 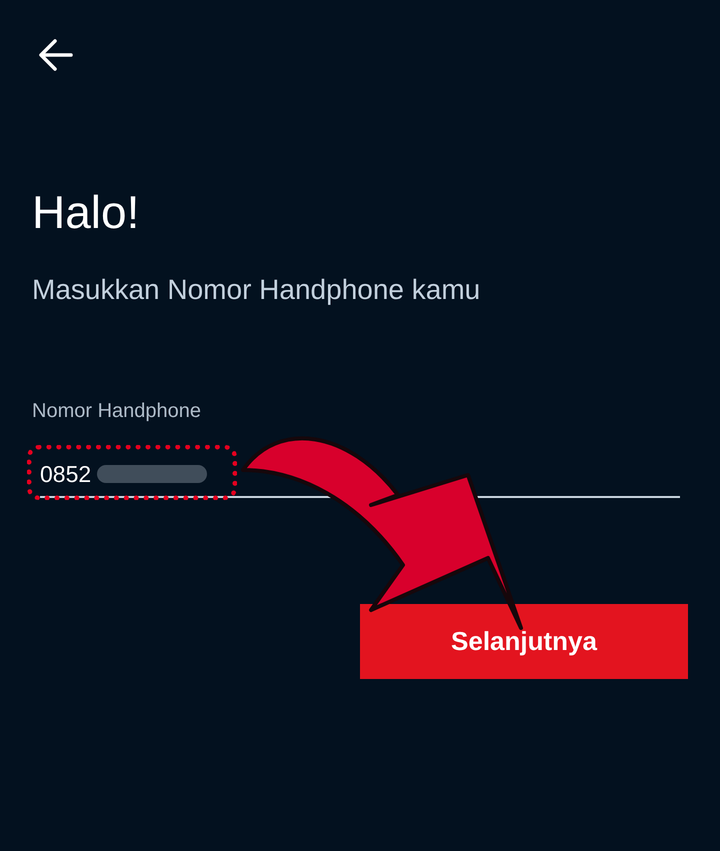 I want to click on phone-value: 0852, so click(x=66, y=474).